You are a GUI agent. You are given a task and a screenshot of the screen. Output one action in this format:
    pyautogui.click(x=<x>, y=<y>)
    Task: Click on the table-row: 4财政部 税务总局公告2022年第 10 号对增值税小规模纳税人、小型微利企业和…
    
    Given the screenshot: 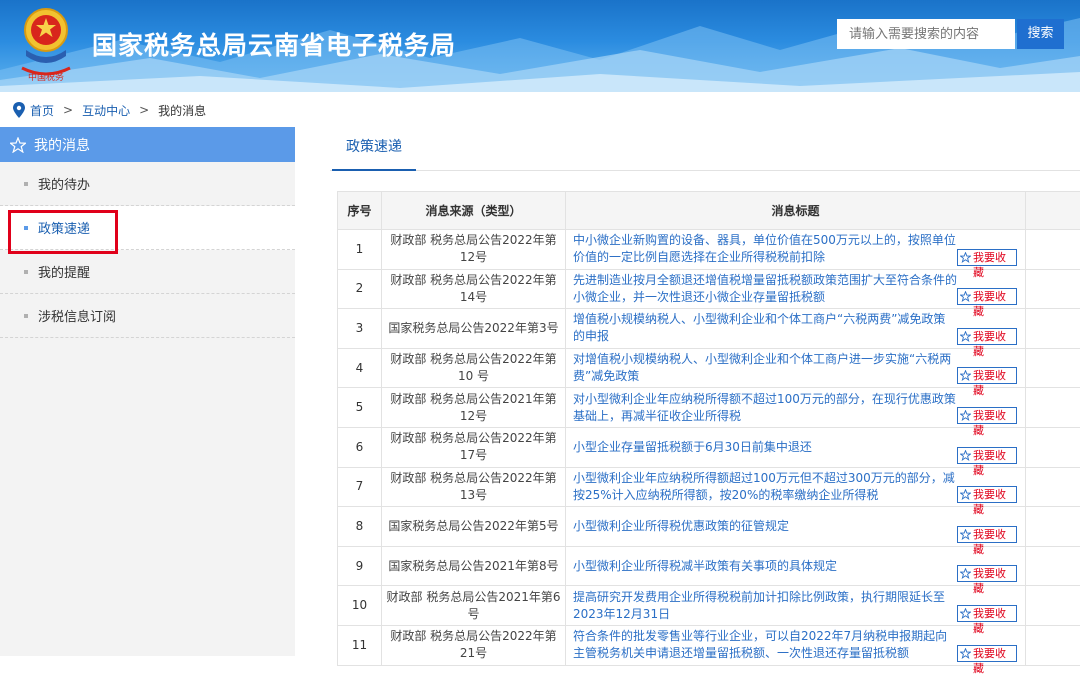 What is the action you would take?
    pyautogui.click(x=709, y=368)
    